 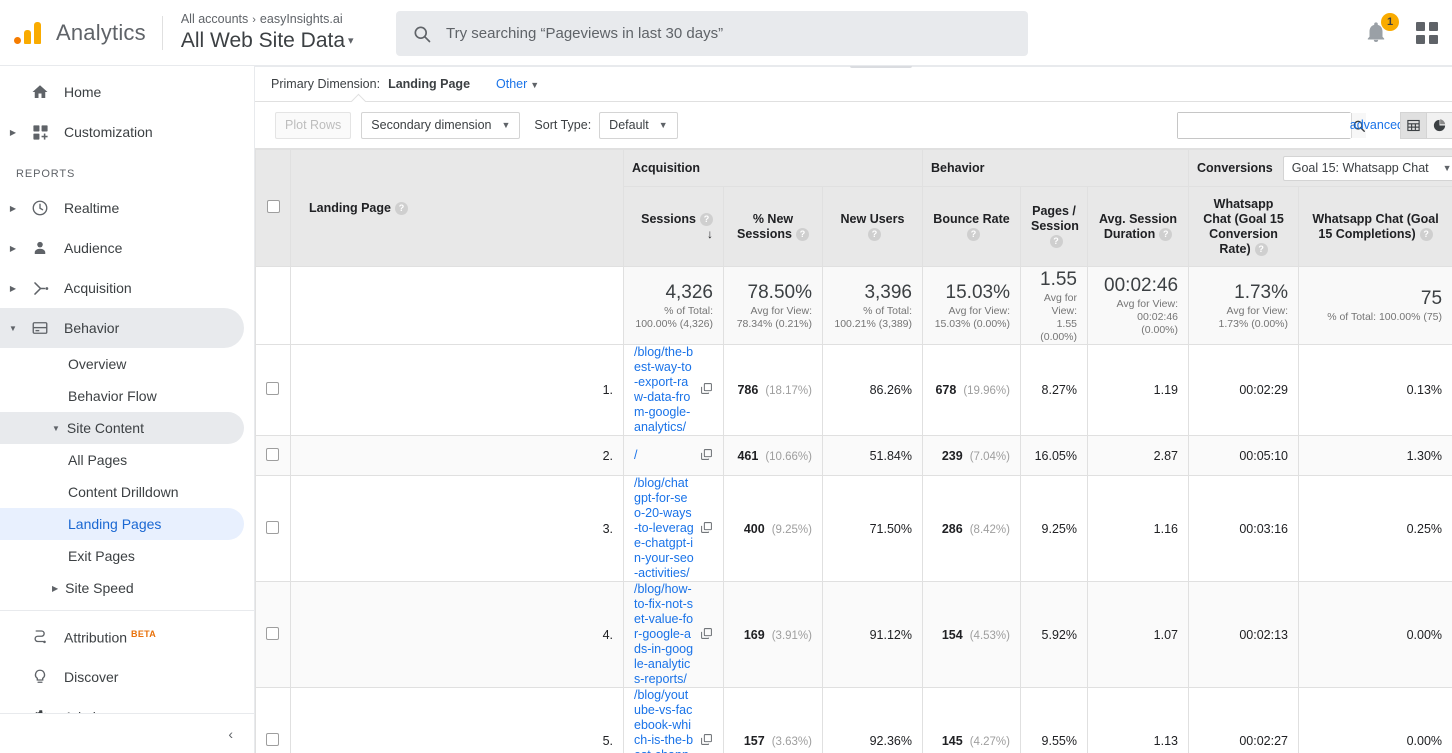 What do you see at coordinates (13, 328) in the screenshot?
I see `collapse-arrow-icon: ▼` at bounding box center [13, 328].